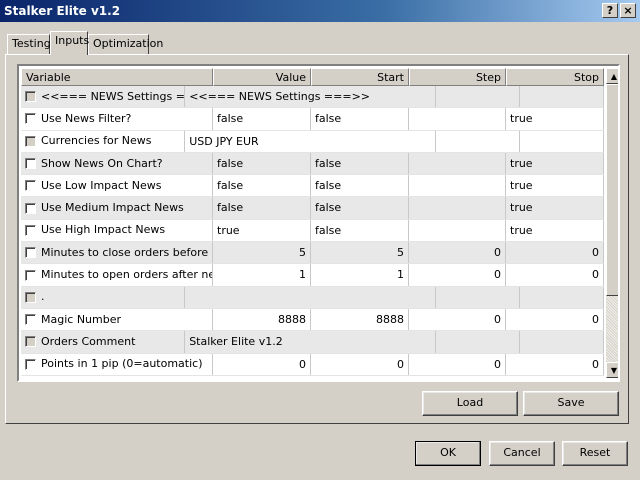 The image size is (640, 480). I want to click on vertical-scrollbar: ▲ ▼, so click(612, 223).